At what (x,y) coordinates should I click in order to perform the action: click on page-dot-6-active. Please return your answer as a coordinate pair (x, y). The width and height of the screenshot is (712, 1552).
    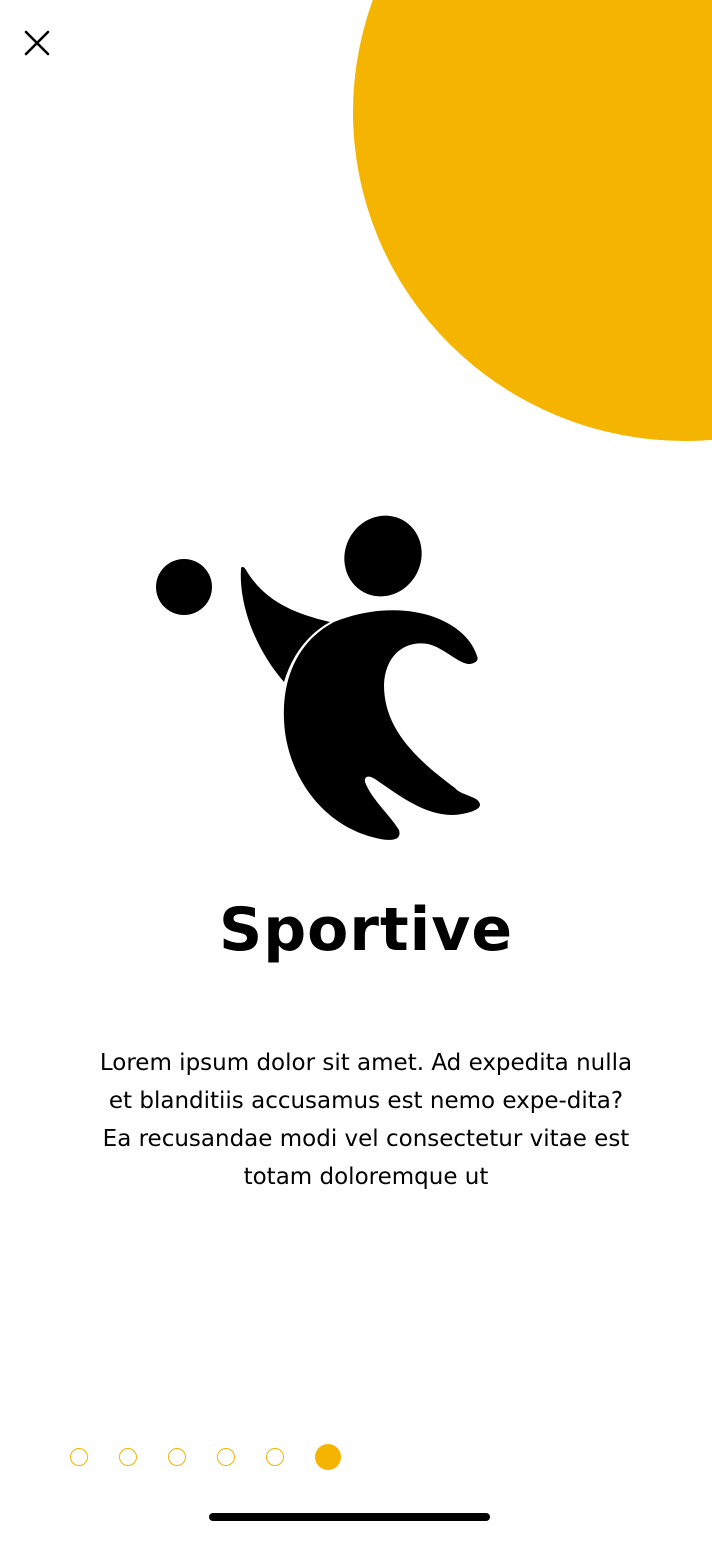
    Looking at the image, I should click on (328, 1457).